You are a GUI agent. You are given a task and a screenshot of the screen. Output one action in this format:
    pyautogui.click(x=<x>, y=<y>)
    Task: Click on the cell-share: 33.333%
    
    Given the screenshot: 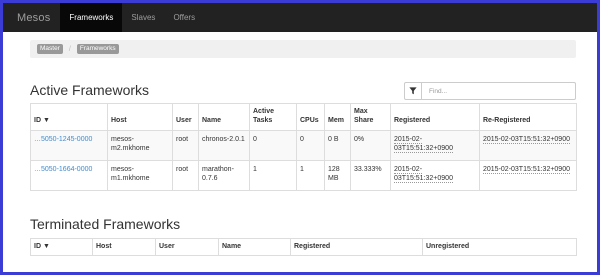 What is the action you would take?
    pyautogui.click(x=370, y=175)
    